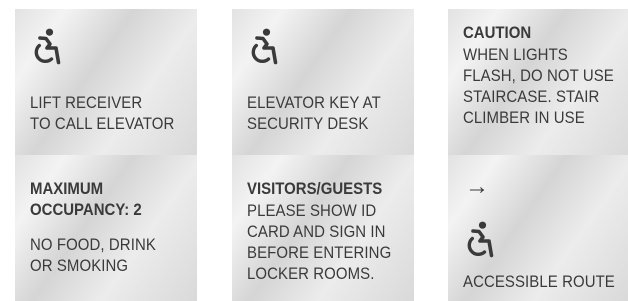 The width and height of the screenshot is (628, 301). What do you see at coordinates (497, 32) in the screenshot?
I see `sign-heading: CAUTION` at bounding box center [497, 32].